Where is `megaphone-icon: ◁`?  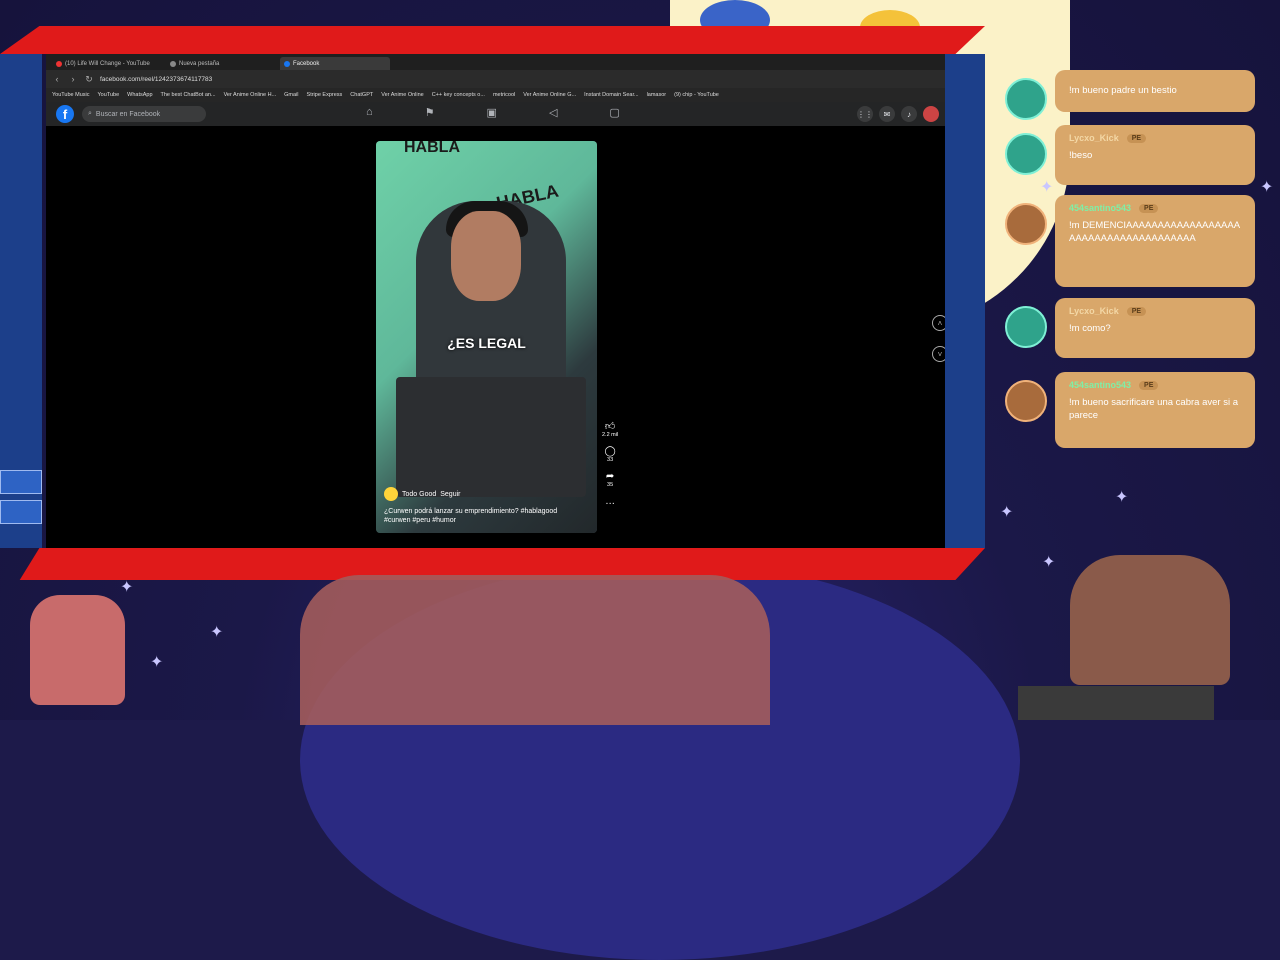
megaphone-icon: ◁ is located at coordinates (553, 112).